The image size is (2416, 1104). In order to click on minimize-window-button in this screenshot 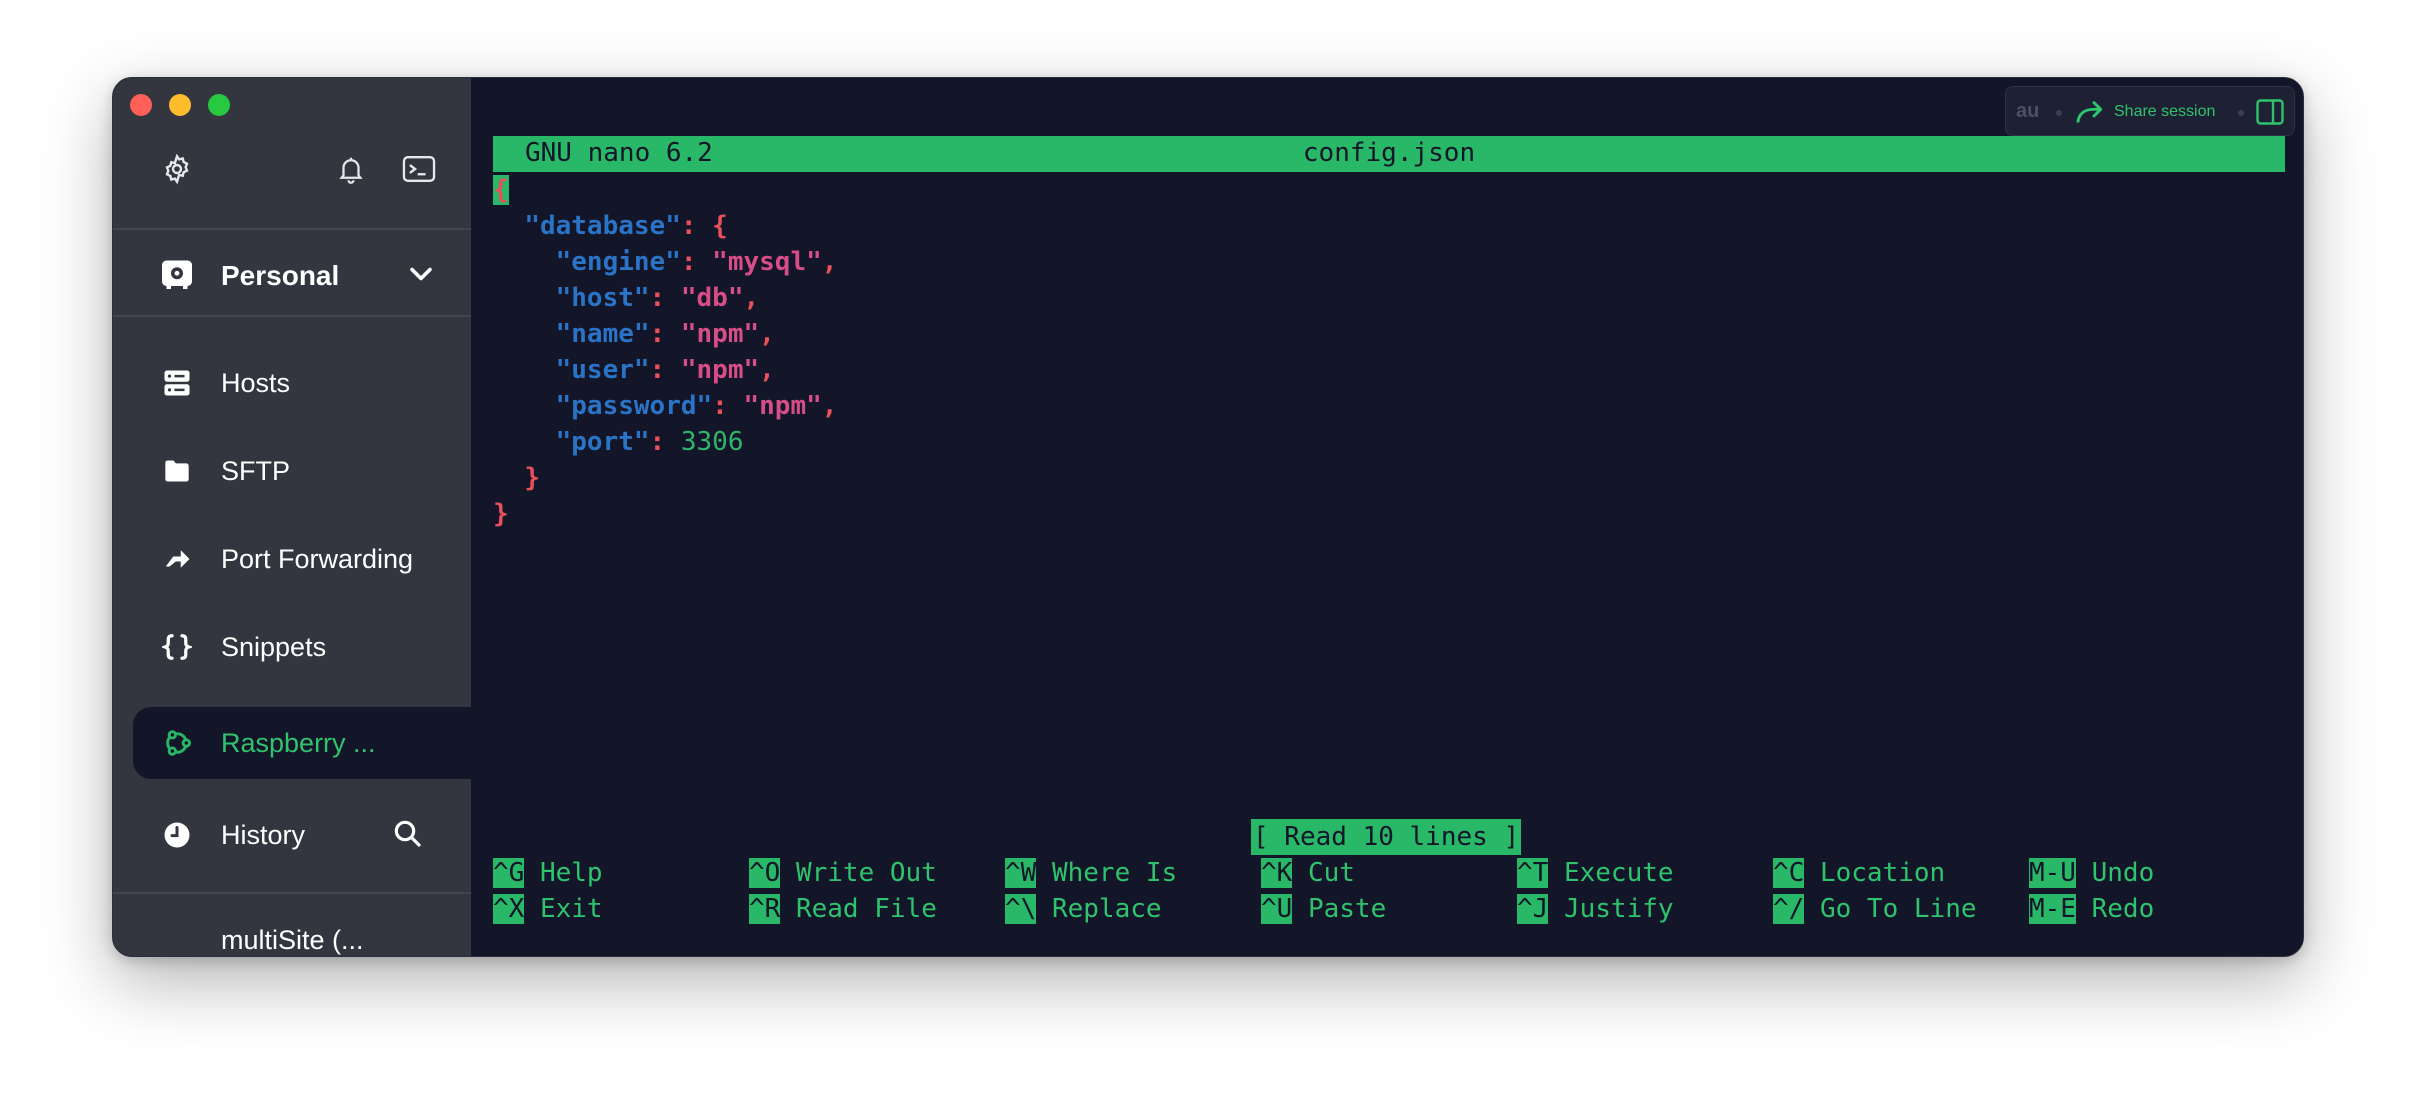, I will do `click(180, 105)`.